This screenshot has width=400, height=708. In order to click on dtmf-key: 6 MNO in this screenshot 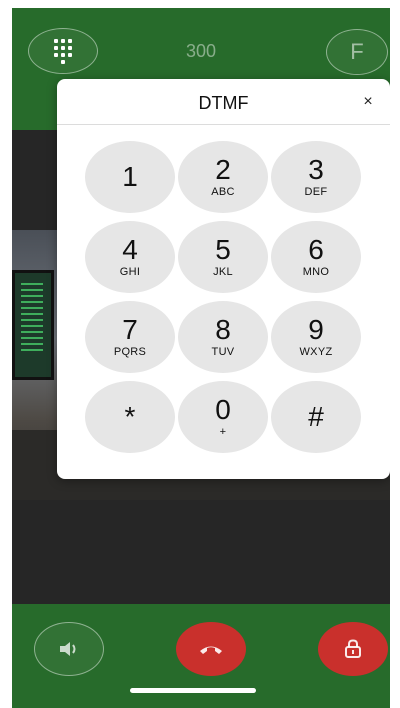, I will do `click(316, 257)`.